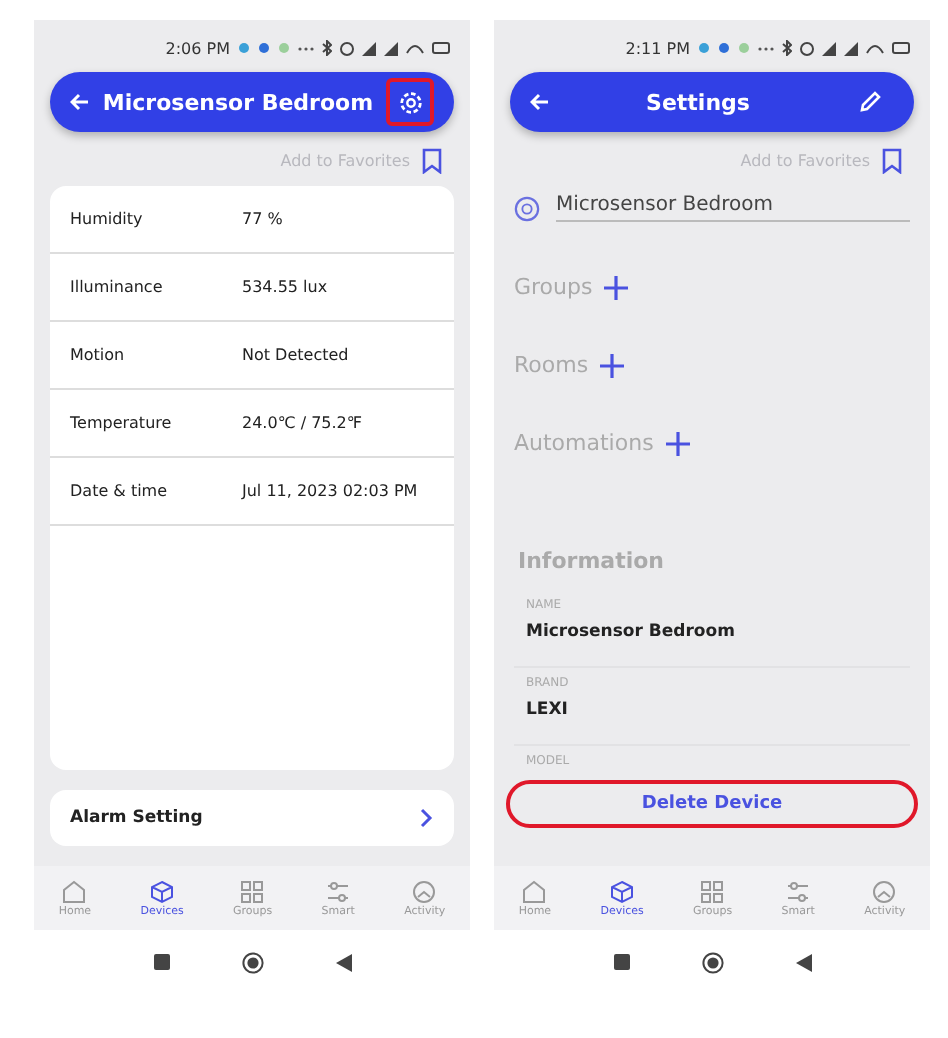 This screenshot has height=1038, width=948. Describe the element at coordinates (427, 818) in the screenshot. I see `chevron-icon` at that location.